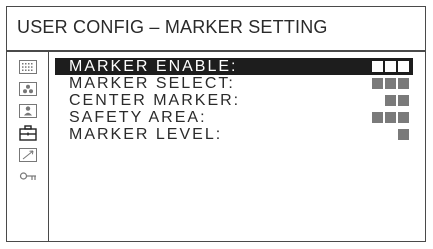 The width and height of the screenshot is (433, 249). Describe the element at coordinates (234, 117) in the screenshot. I see `menu-item-safety-area: SAFETY AREA:` at that location.